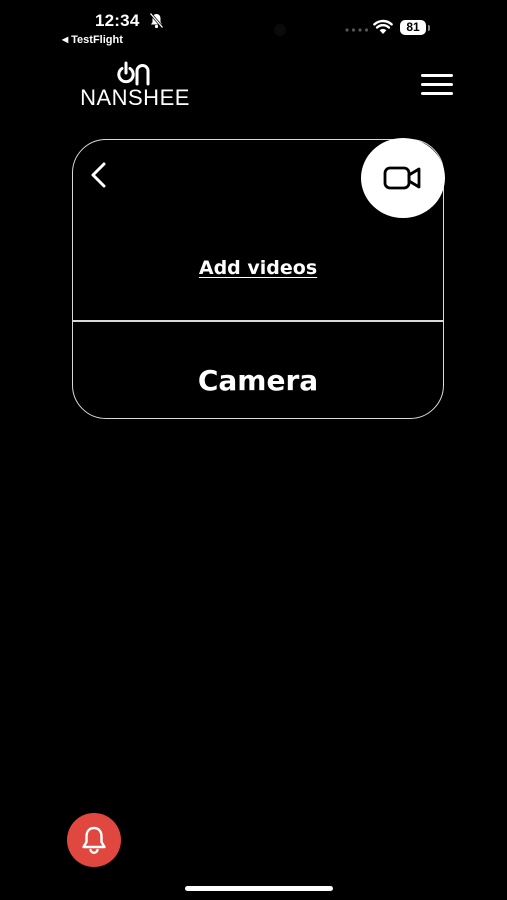  I want to click on hamburger-menu-button, so click(437, 85).